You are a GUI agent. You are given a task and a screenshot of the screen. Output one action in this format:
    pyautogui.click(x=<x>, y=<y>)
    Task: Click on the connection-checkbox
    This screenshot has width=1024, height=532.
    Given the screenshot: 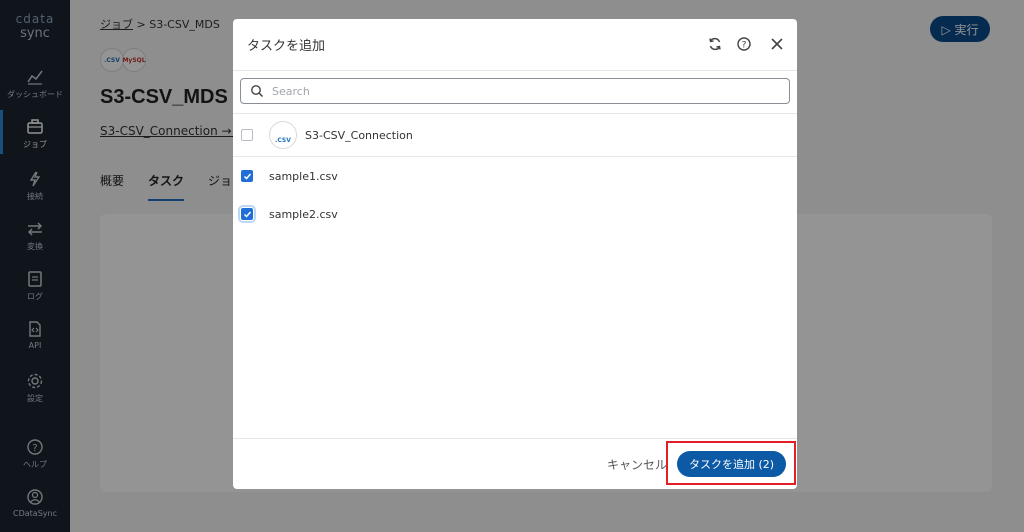 What is the action you would take?
    pyautogui.click(x=247, y=135)
    